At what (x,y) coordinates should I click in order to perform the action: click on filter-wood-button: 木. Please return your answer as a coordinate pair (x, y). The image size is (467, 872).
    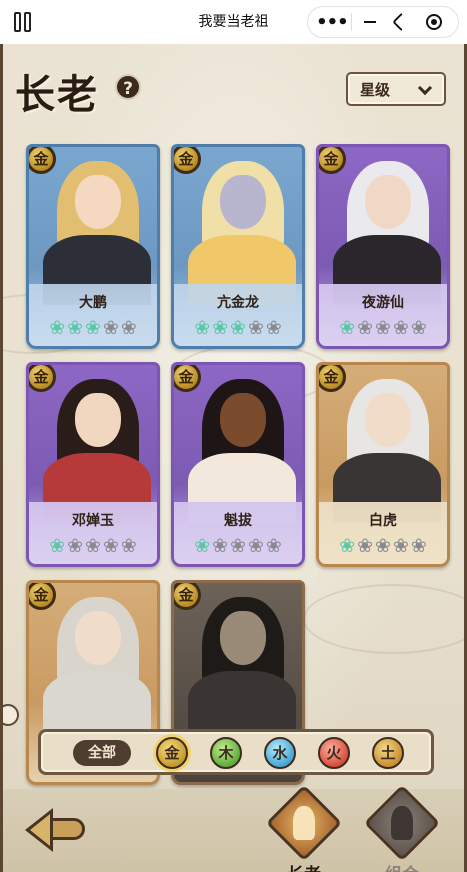
    Looking at the image, I should click on (226, 753).